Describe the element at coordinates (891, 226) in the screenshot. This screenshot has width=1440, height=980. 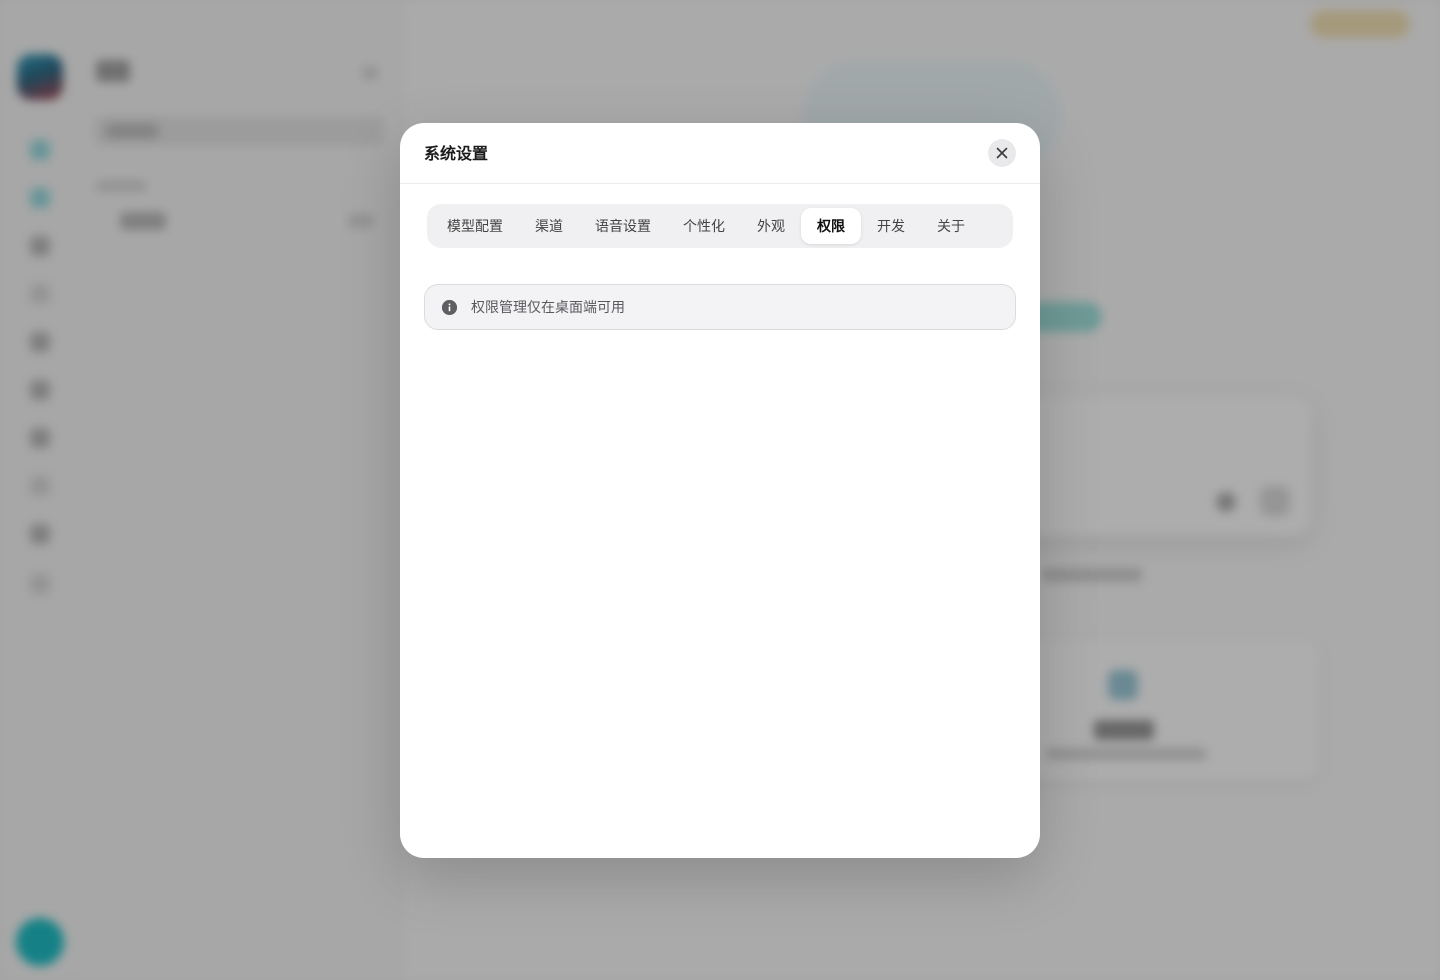
I see `tab-7: 开发` at that location.